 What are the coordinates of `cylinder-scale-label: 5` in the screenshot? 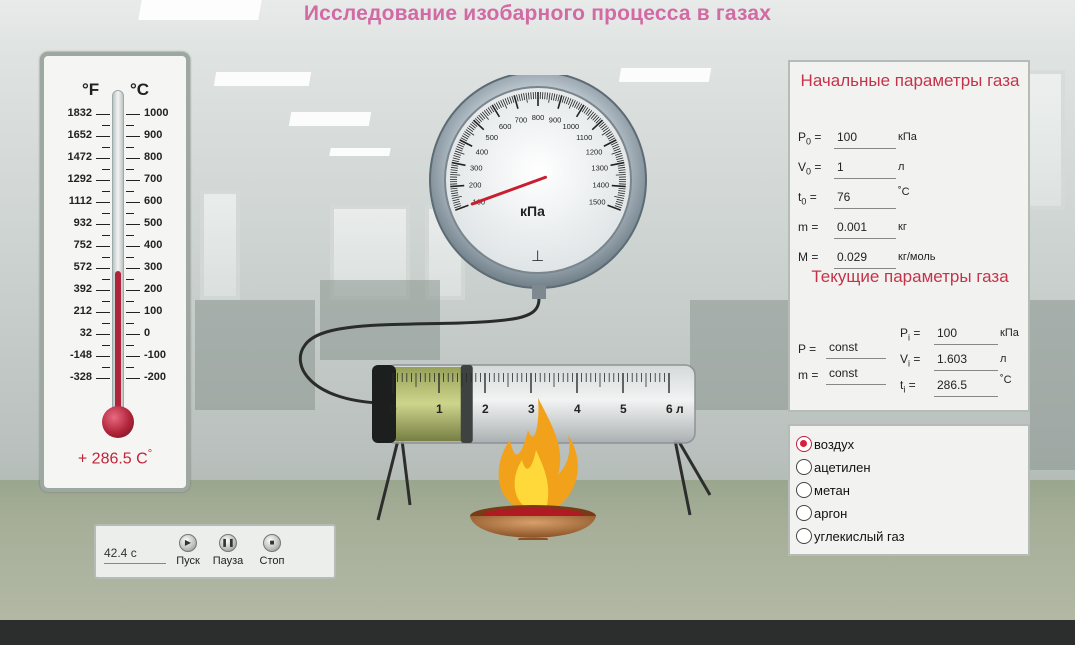 It's located at (623, 409).